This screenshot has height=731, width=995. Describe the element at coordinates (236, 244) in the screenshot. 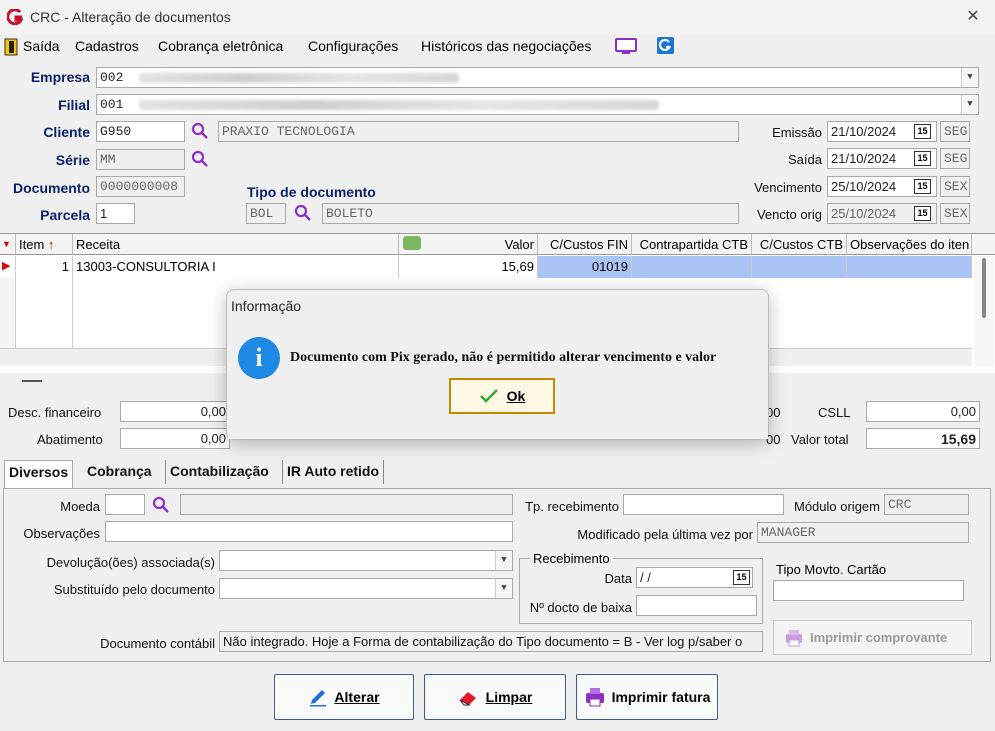

I see `col-receita: Receita` at that location.